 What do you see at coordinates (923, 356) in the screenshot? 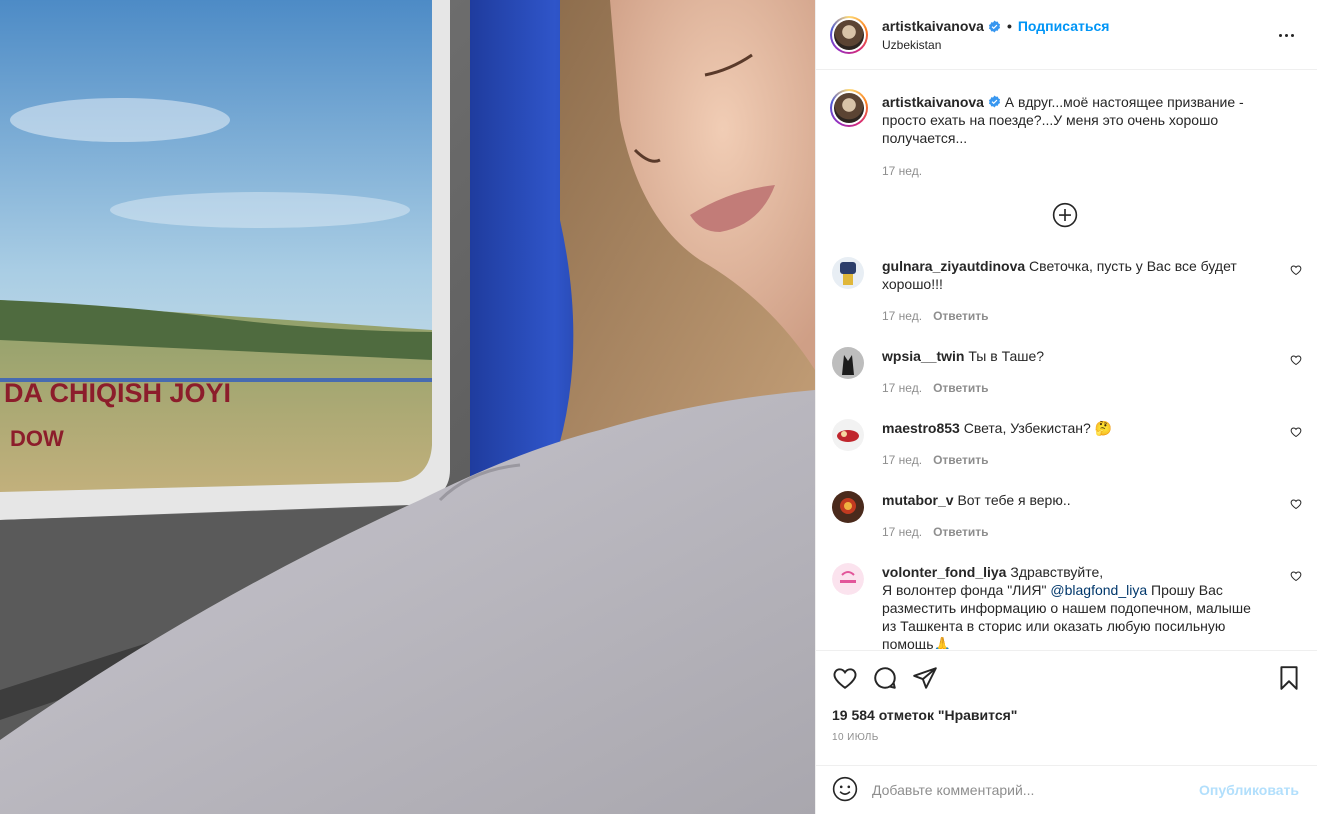
I see `commenter-username: wpsia__twin` at bounding box center [923, 356].